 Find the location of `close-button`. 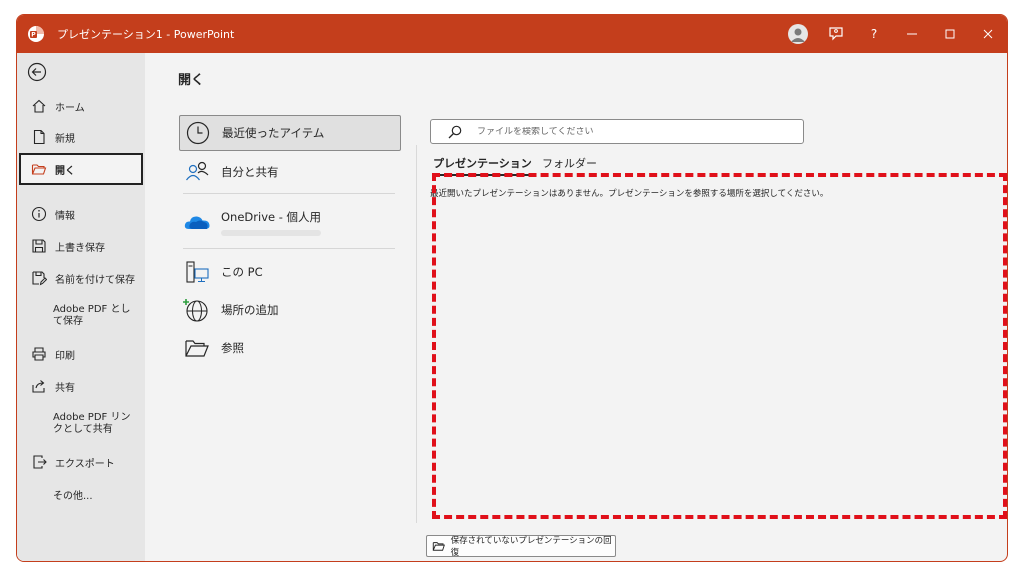

close-button is located at coordinates (988, 34).